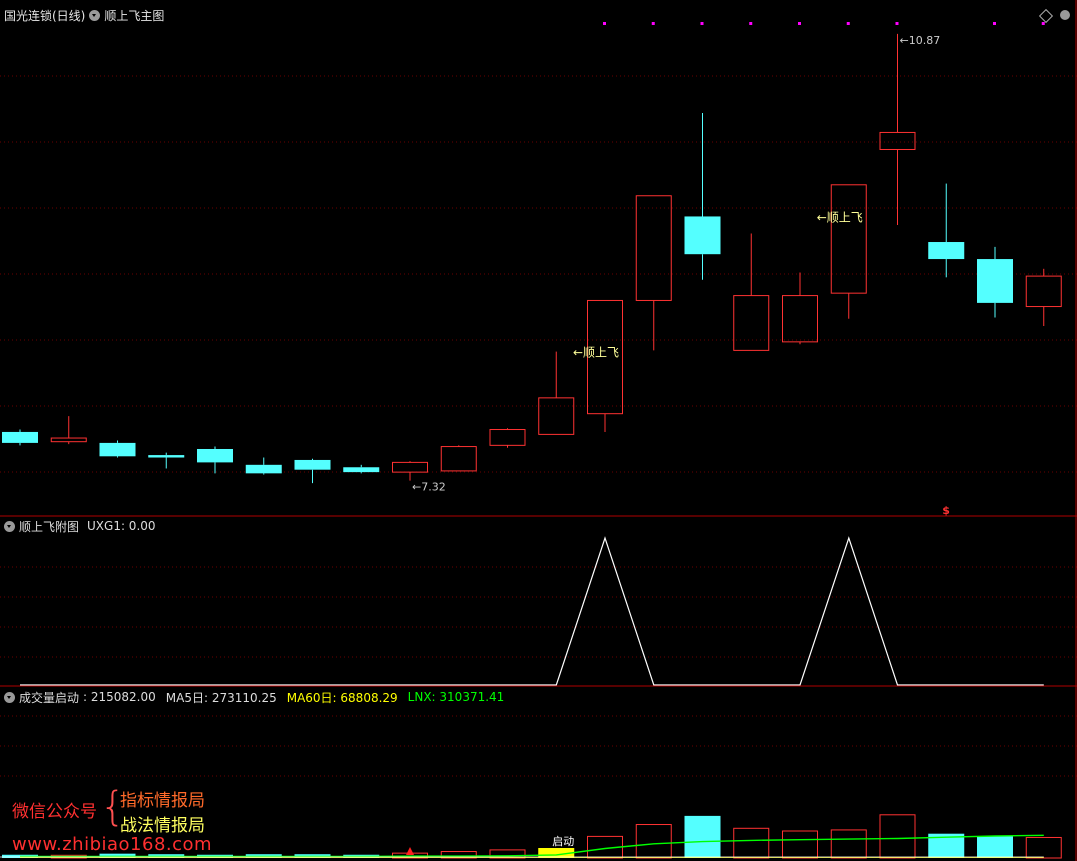 The image size is (1077, 861). I want to click on watermark-line2: 战法情报局, so click(162, 826).